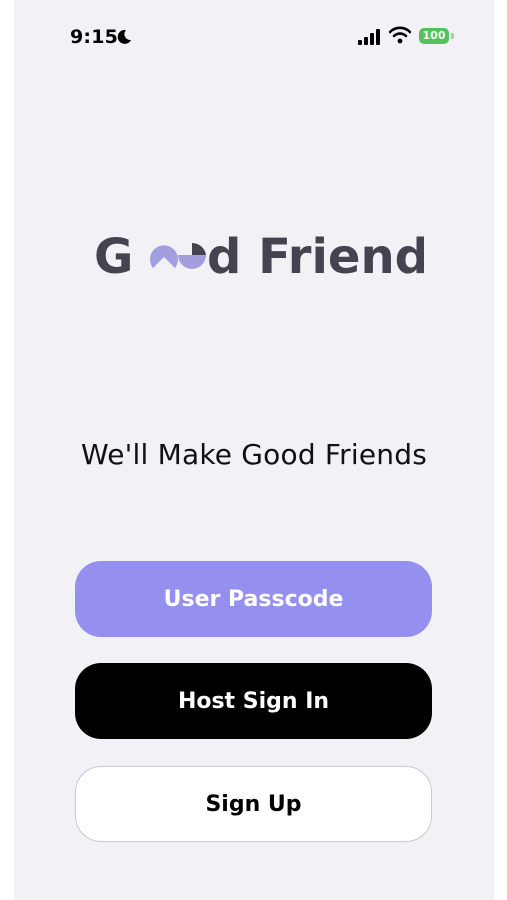  Describe the element at coordinates (369, 37) in the screenshot. I see `signal-icon` at that location.